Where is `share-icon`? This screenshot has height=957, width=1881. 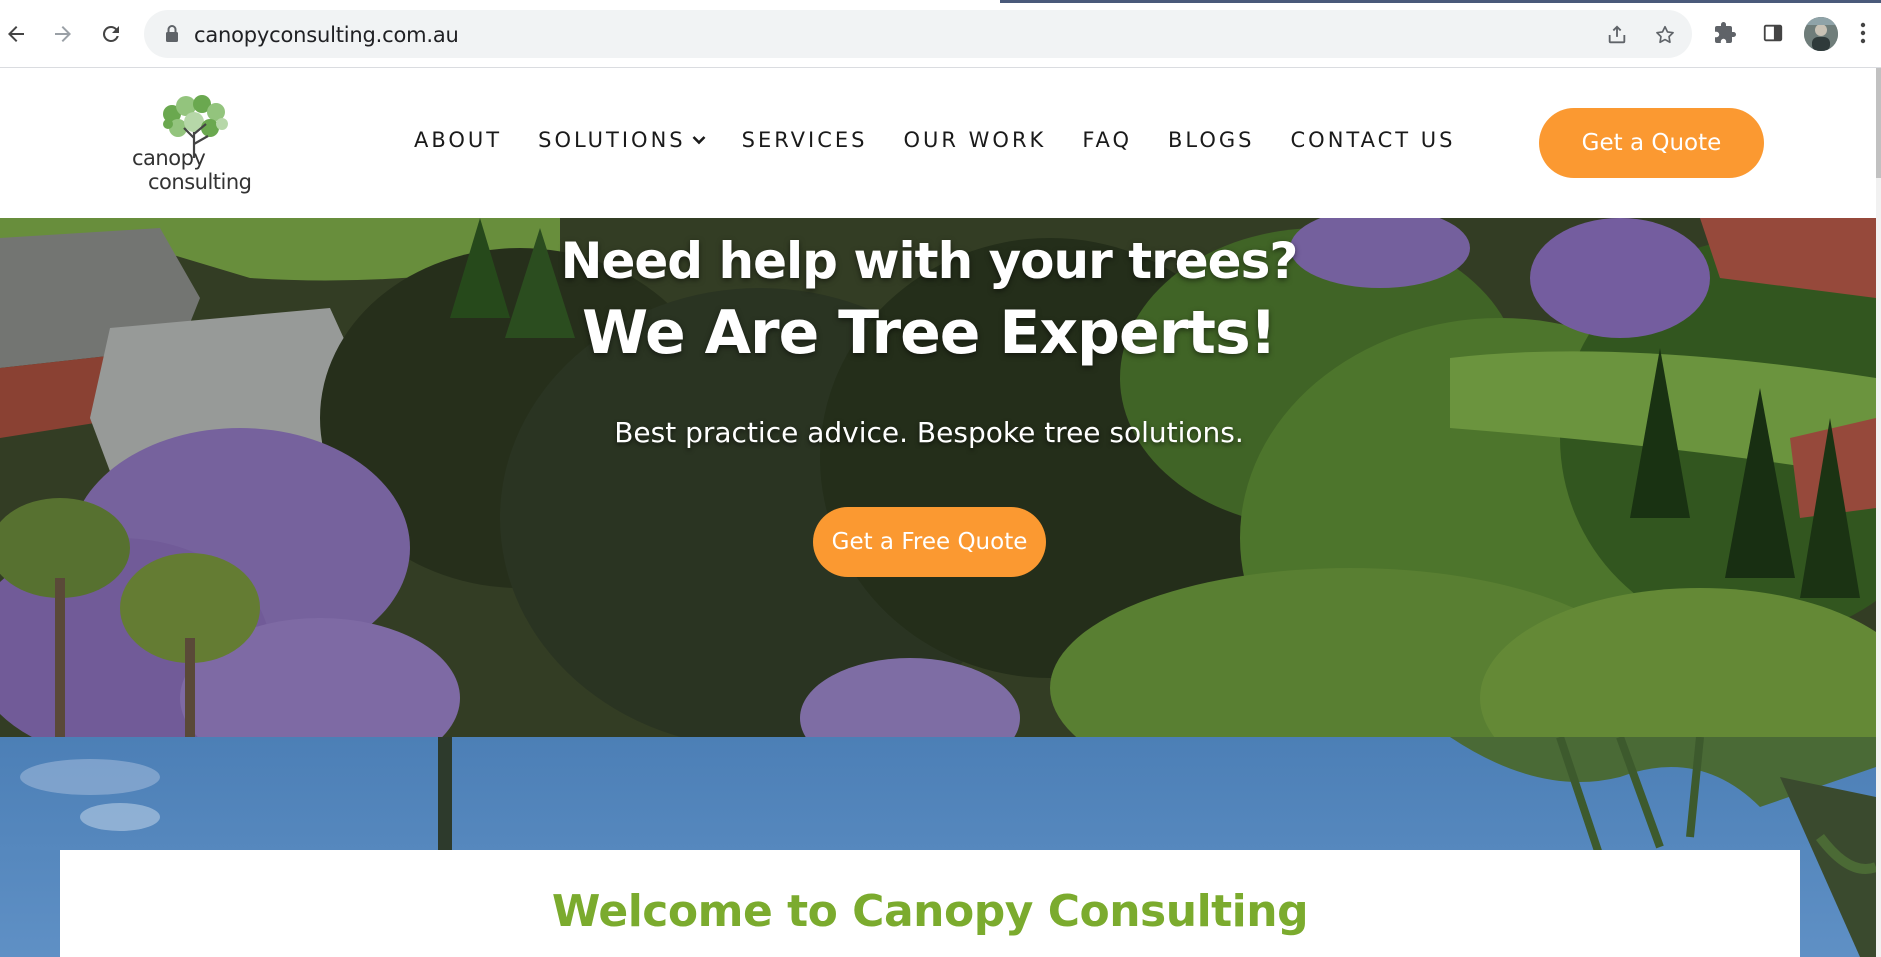 share-icon is located at coordinates (1617, 35).